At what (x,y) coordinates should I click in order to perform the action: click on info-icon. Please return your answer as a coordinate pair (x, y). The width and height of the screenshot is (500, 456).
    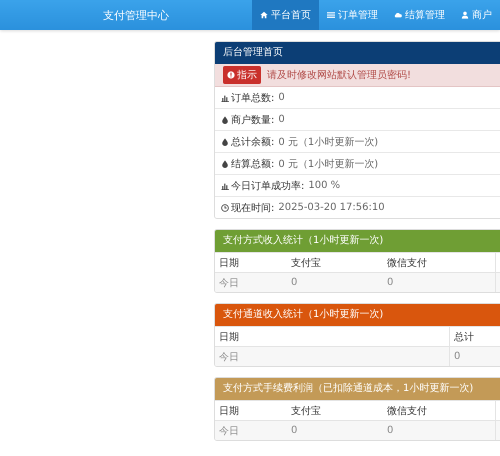
    Looking at the image, I should click on (231, 75).